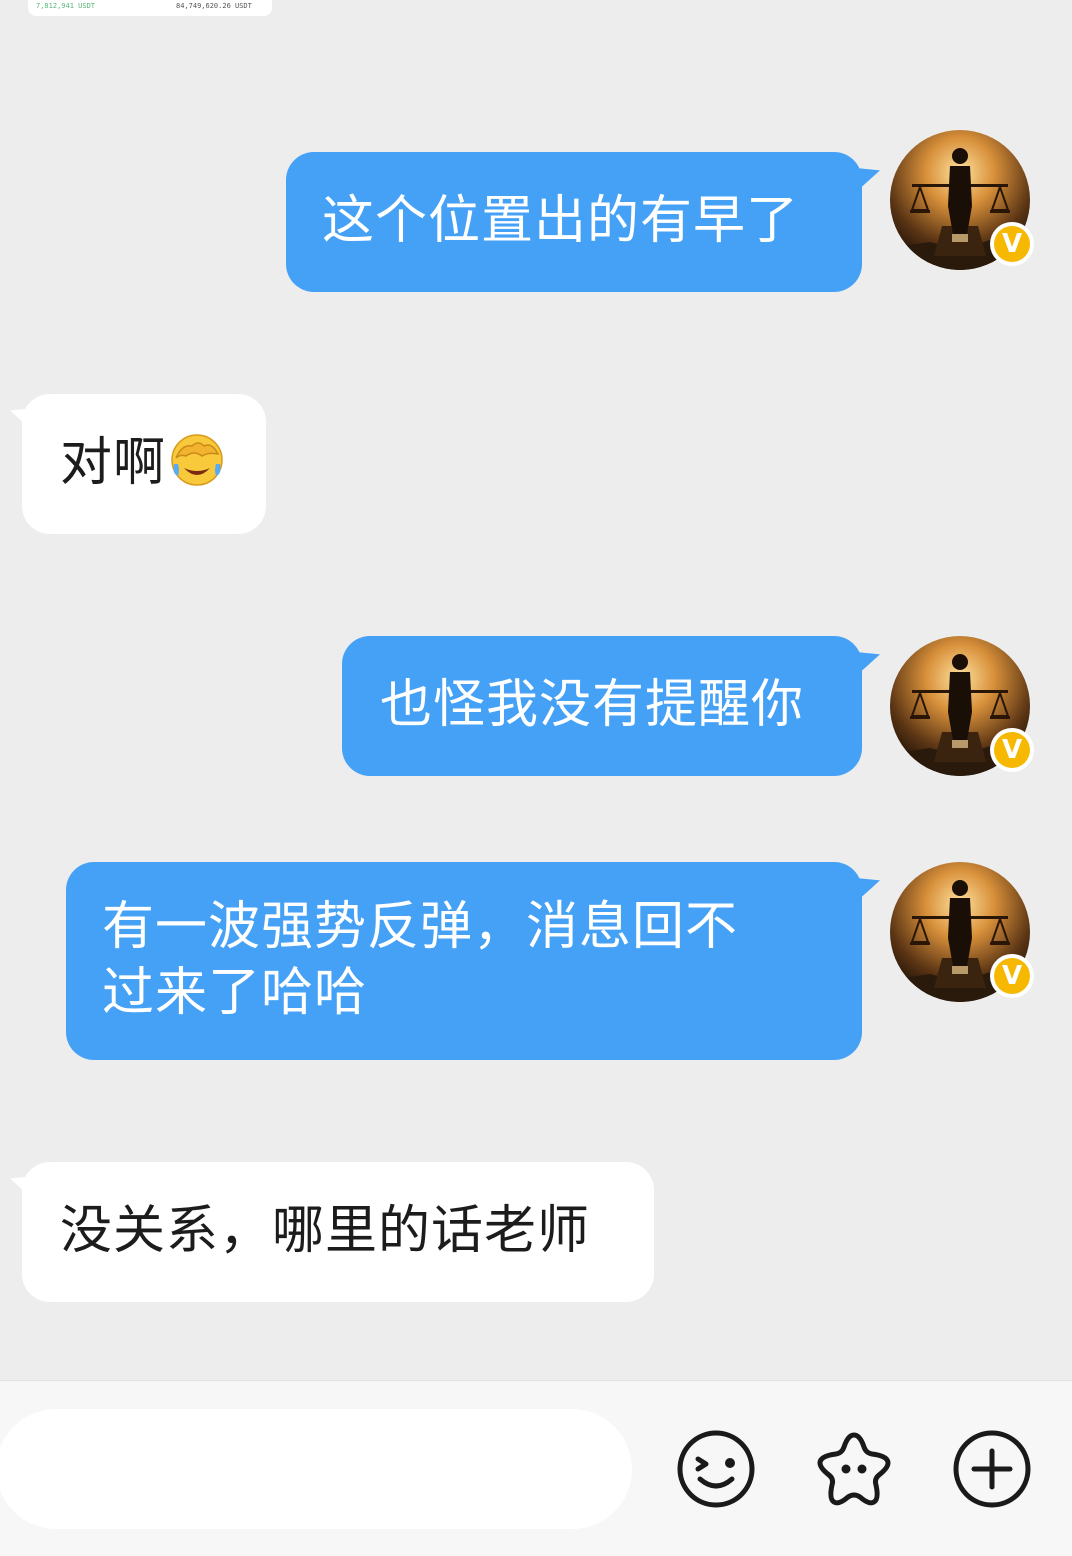 The height and width of the screenshot is (1556, 1072). Describe the element at coordinates (235, 993) in the screenshot. I see `message-text-line: 过来了哈哈` at that location.